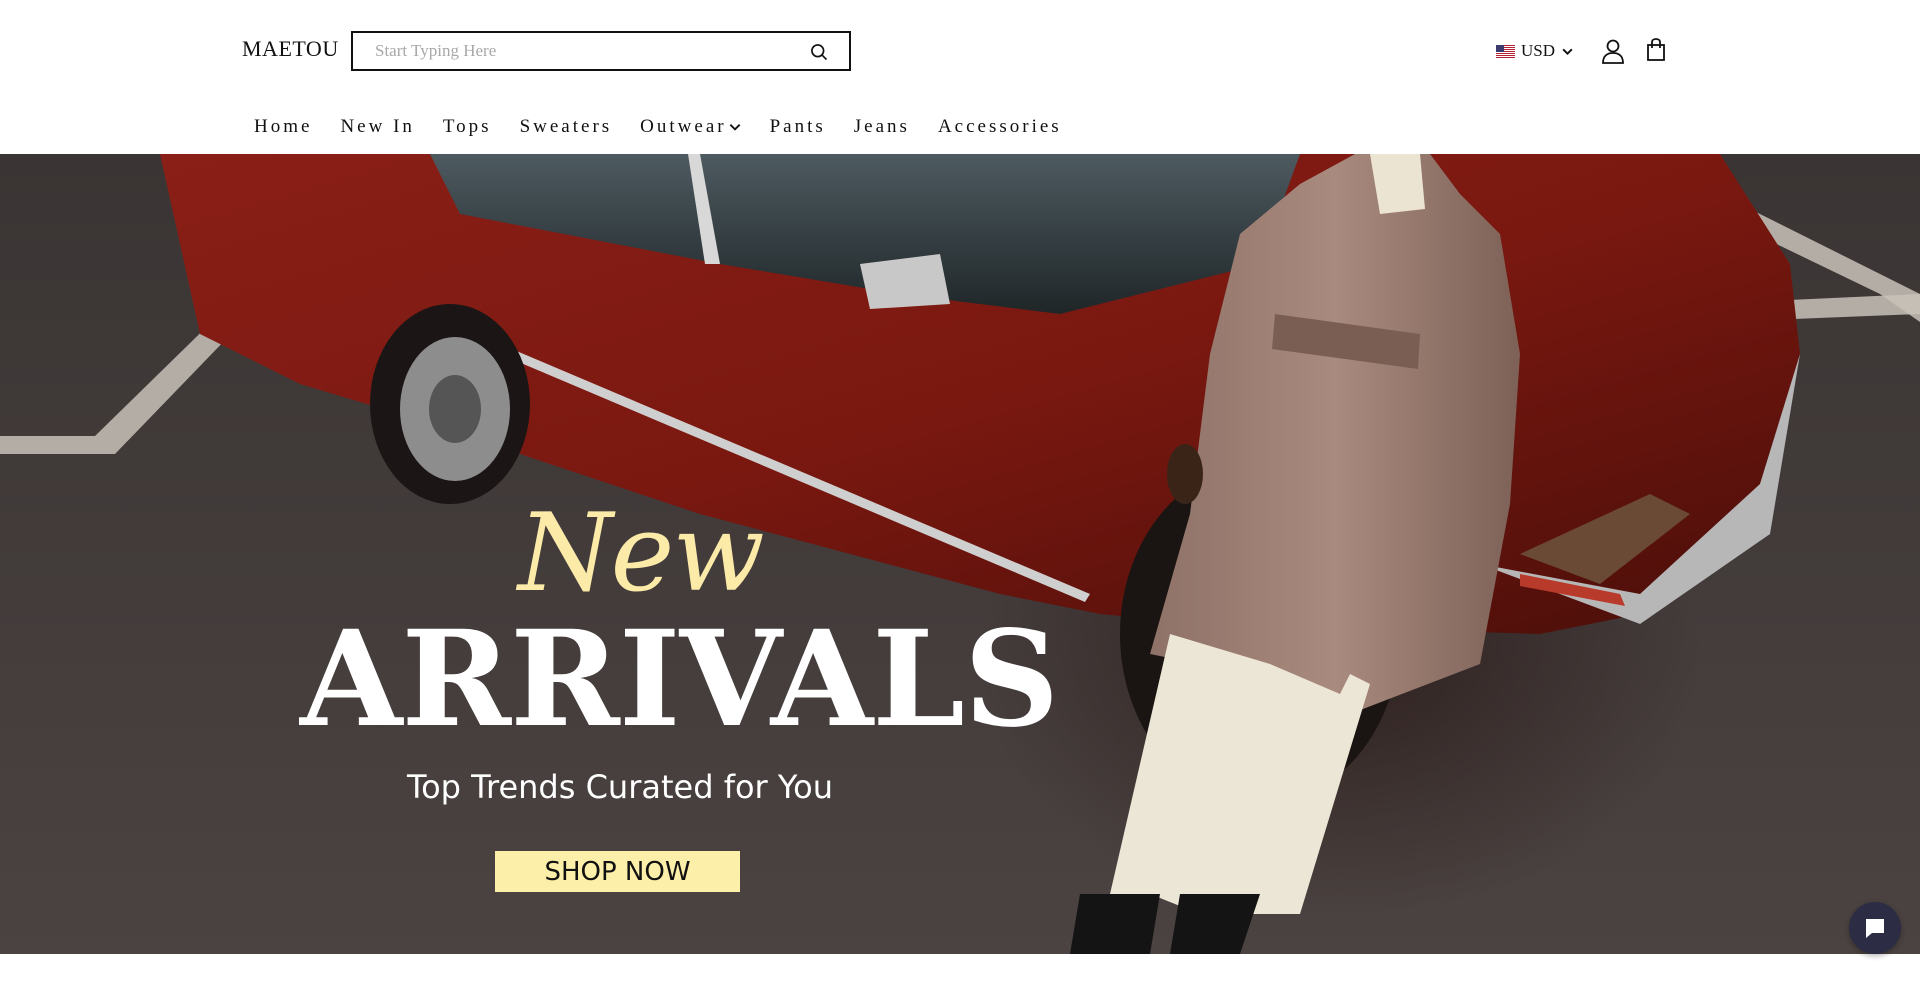  I want to click on search-icon, so click(819, 52).